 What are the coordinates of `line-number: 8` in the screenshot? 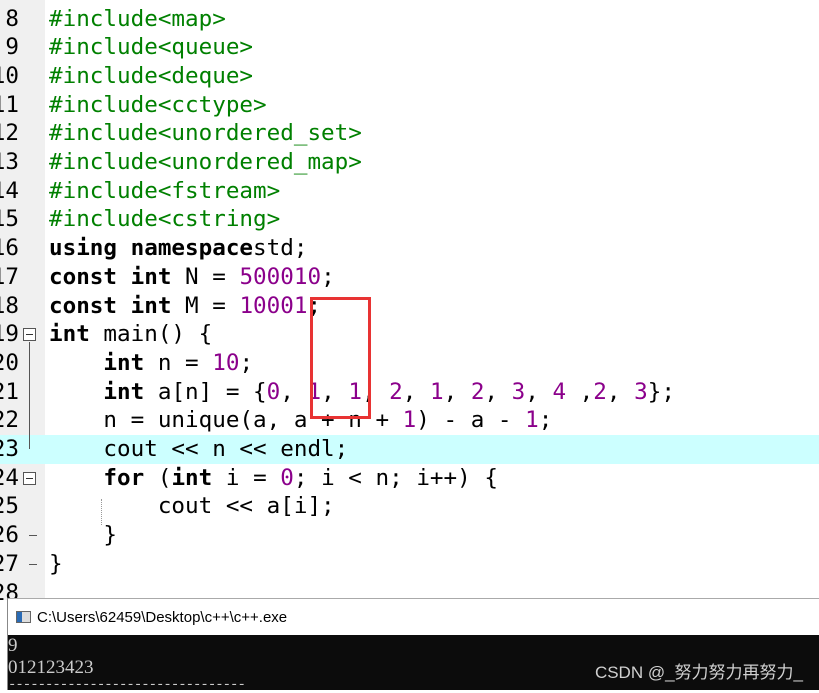 It's located at (12, 18).